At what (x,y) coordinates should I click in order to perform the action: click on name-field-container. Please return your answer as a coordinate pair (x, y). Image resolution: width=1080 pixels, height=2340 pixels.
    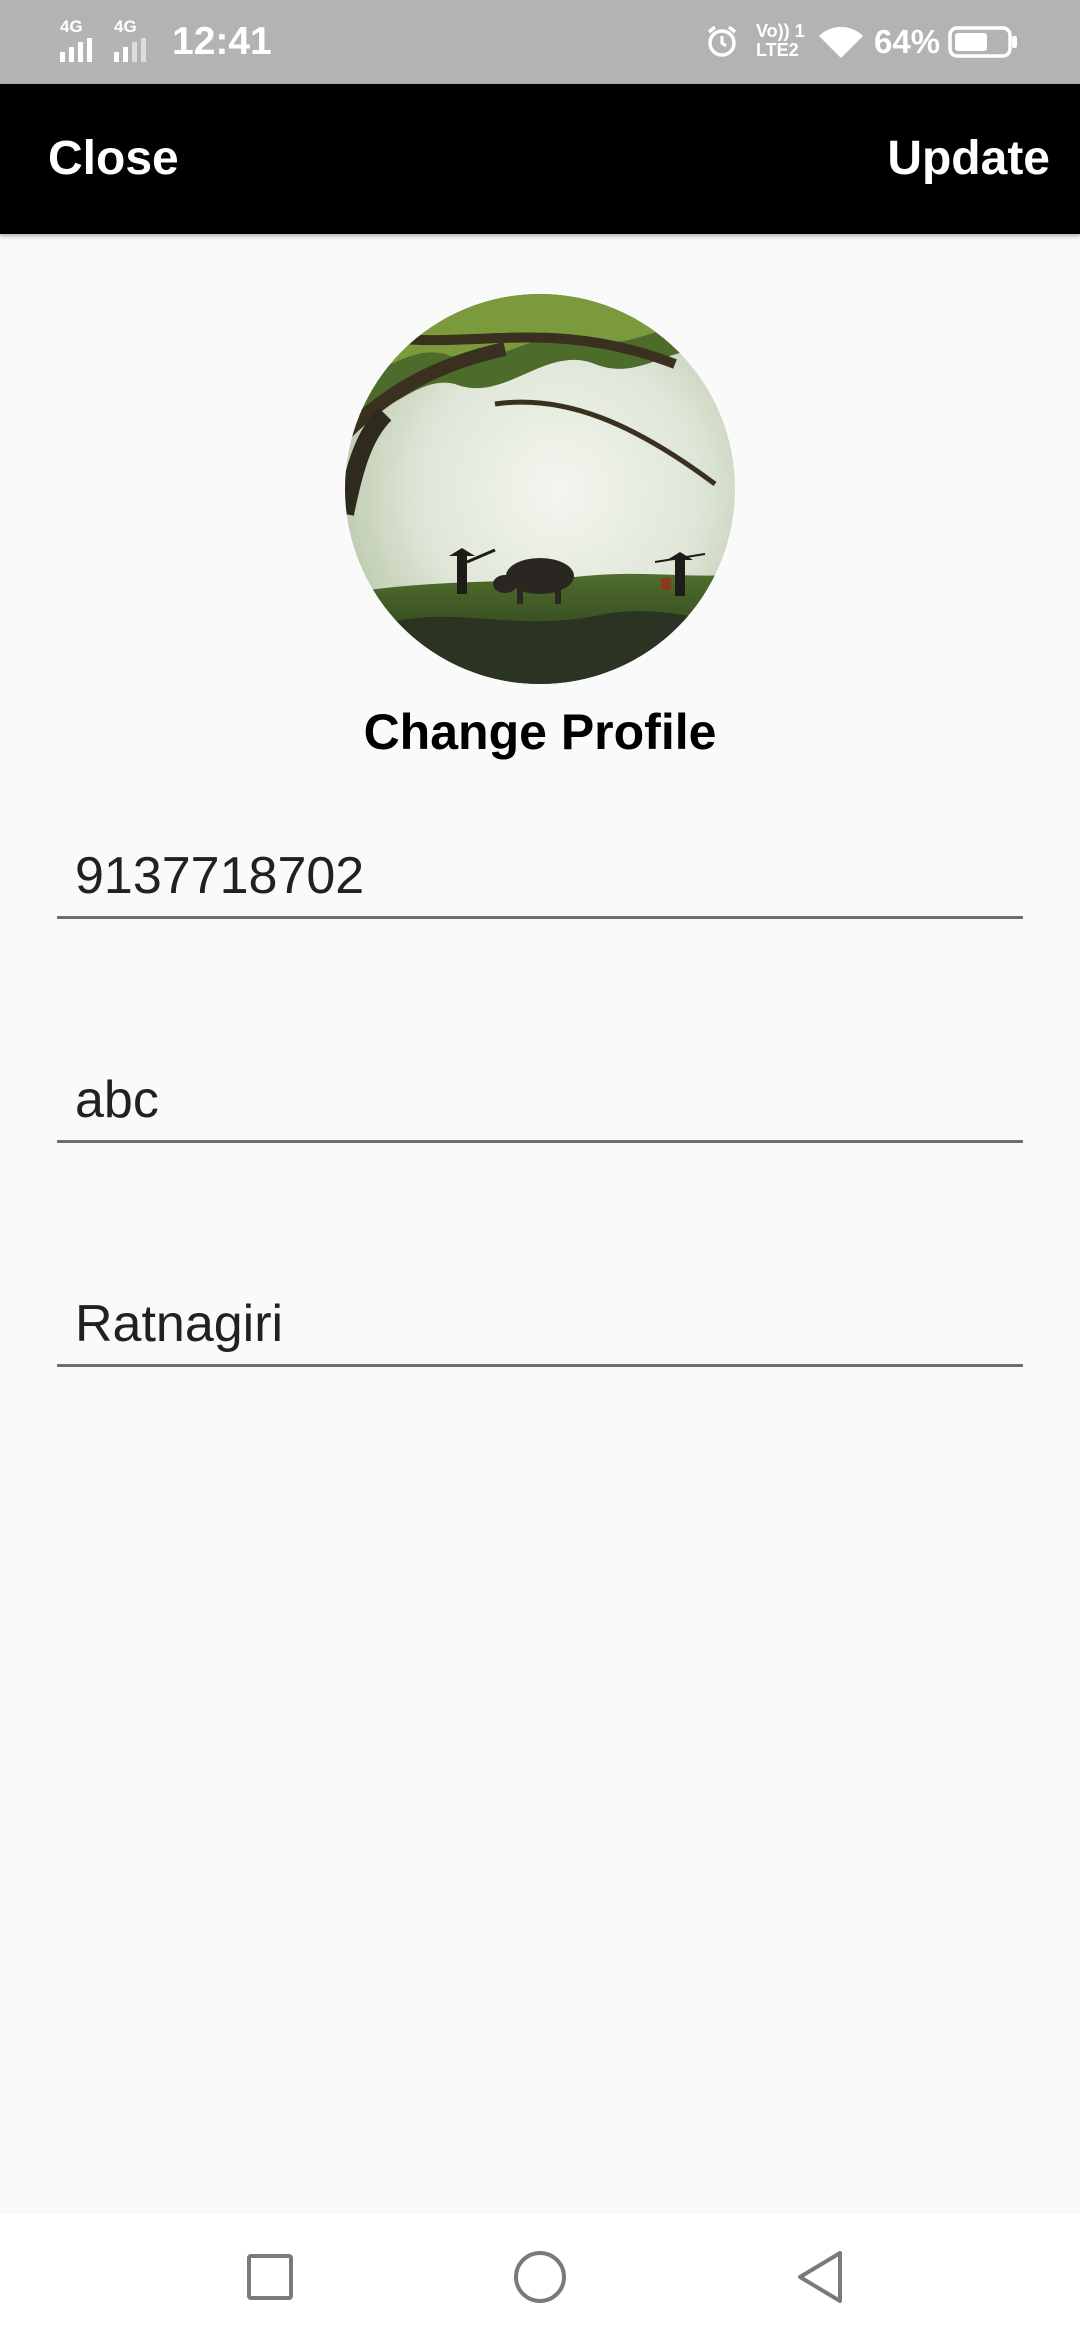
    Looking at the image, I should click on (540, 1091).